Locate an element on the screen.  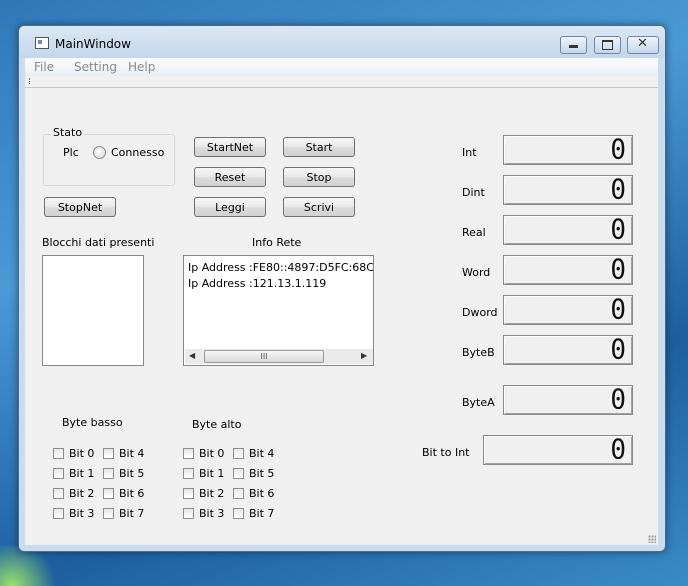
leggi-button: Leggi is located at coordinates (230, 207).